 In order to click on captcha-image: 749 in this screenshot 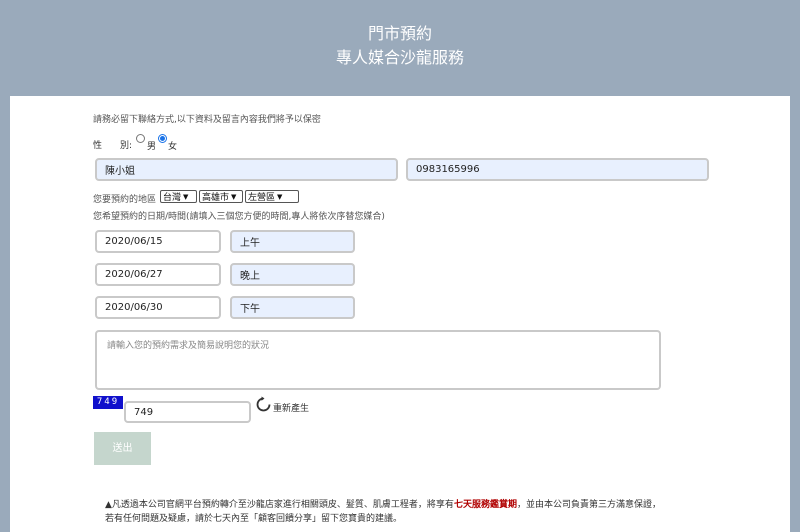, I will do `click(108, 402)`.